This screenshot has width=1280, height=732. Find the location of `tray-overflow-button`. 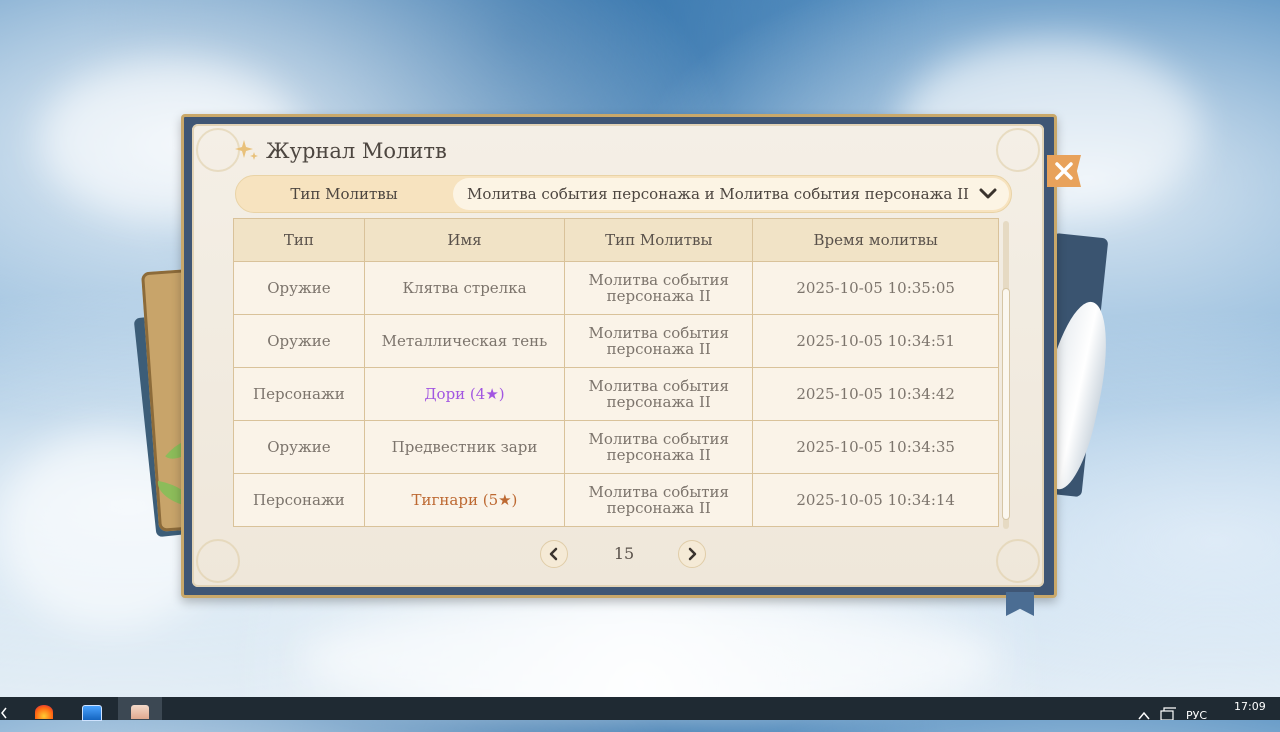

tray-overflow-button is located at coordinates (1144, 708).